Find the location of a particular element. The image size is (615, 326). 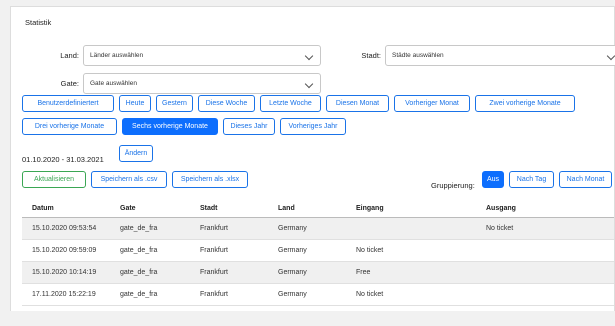

table-header: Datum Gate Stadt Land Eingang Ausgang is located at coordinates (318, 209).